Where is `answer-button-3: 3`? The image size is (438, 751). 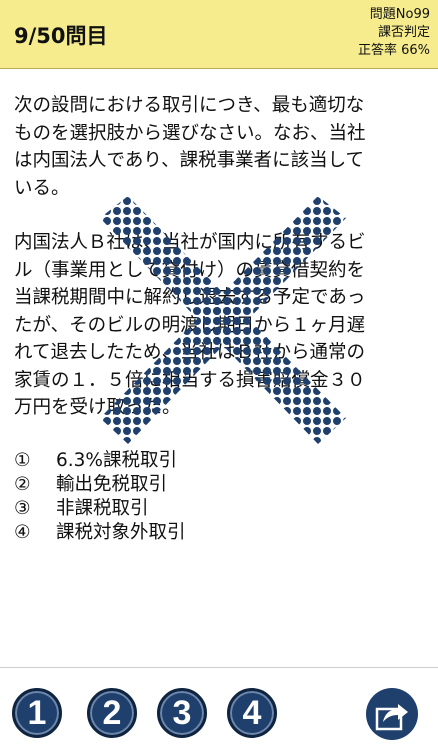 answer-button-3: 3 is located at coordinates (182, 713).